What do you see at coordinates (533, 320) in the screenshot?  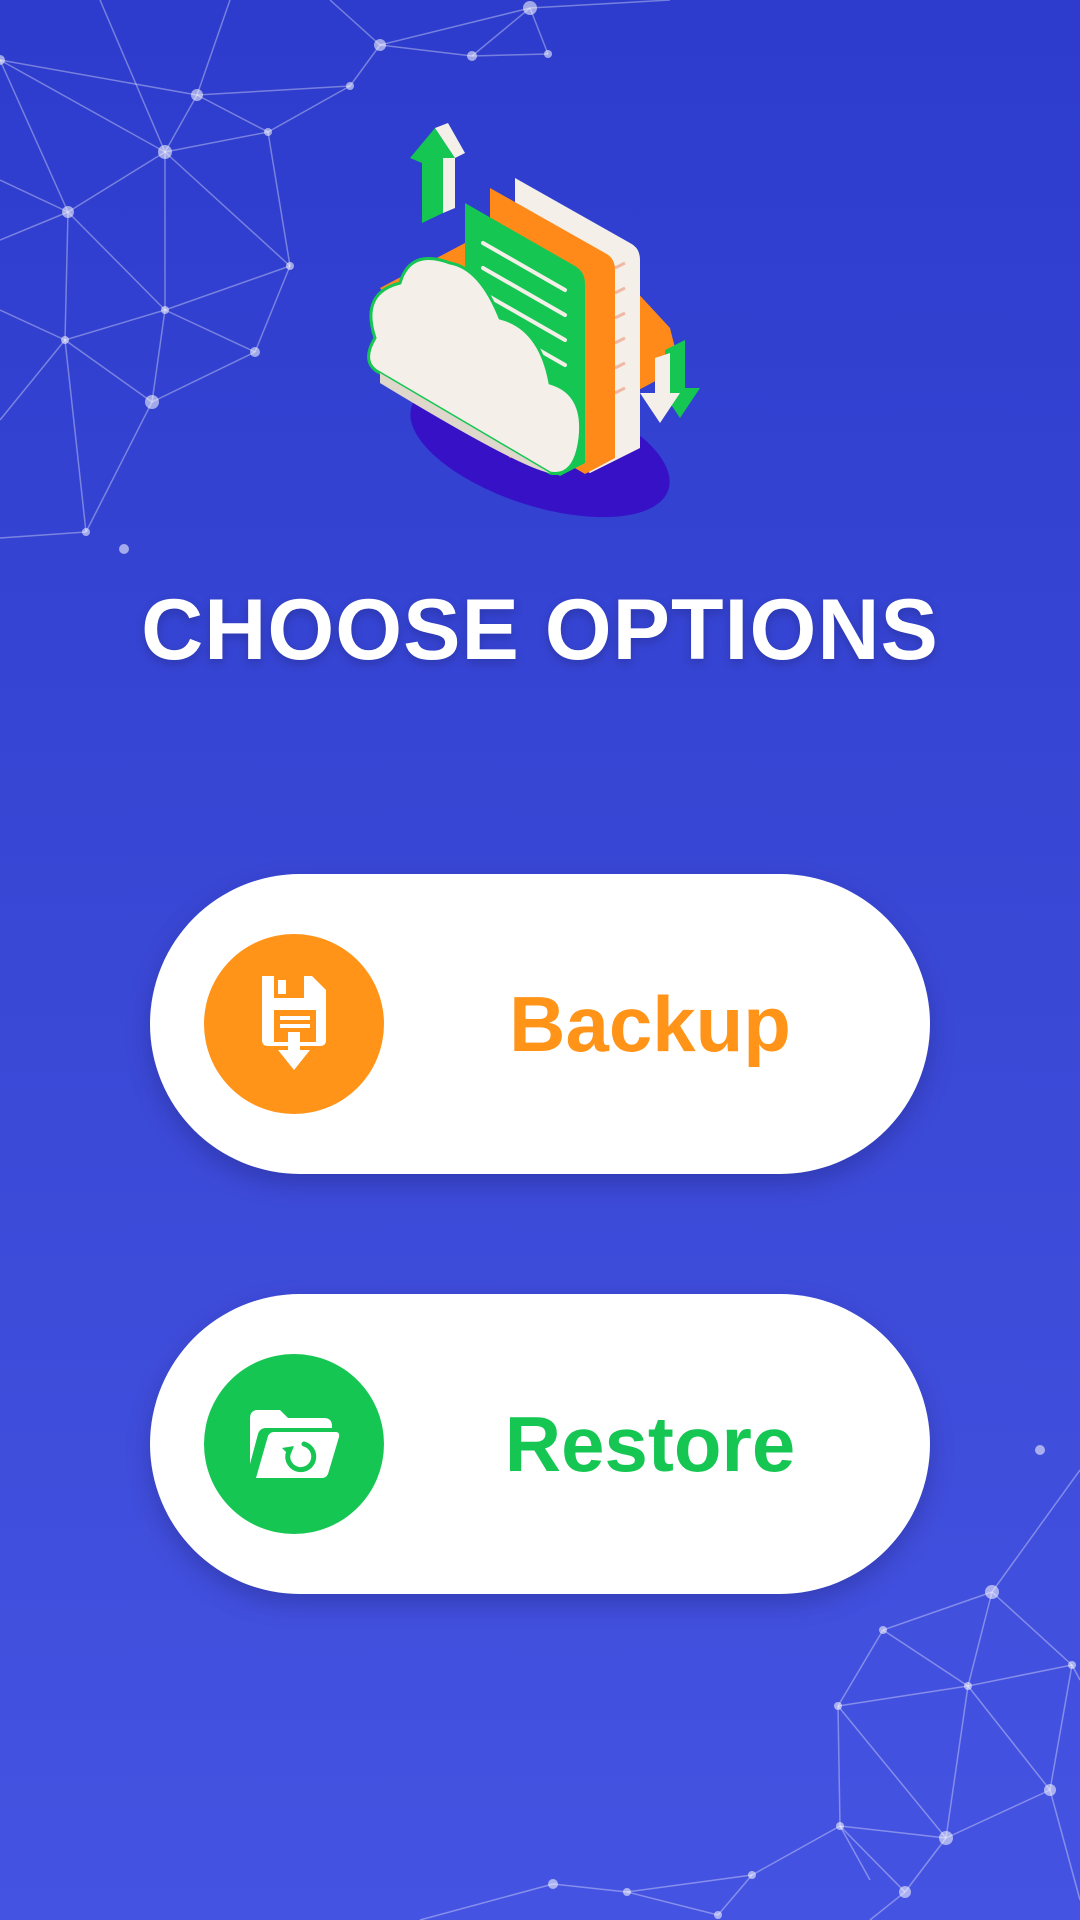 I see `cloud-documents-sync-illustration` at bounding box center [533, 320].